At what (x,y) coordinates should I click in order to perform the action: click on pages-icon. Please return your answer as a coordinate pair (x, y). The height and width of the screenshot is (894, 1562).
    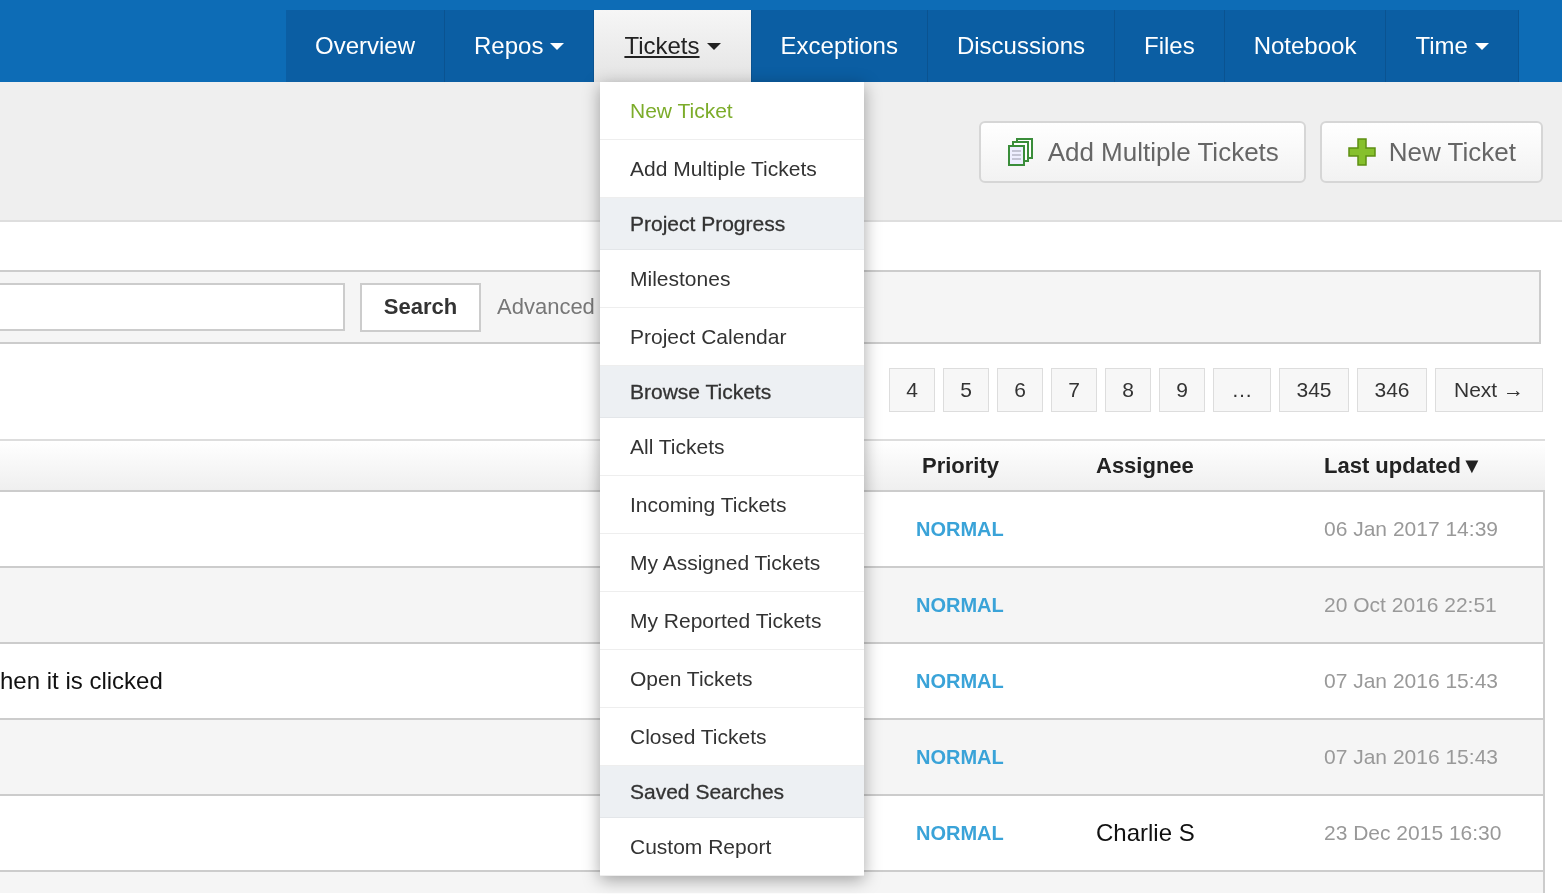
    Looking at the image, I should click on (1020, 152).